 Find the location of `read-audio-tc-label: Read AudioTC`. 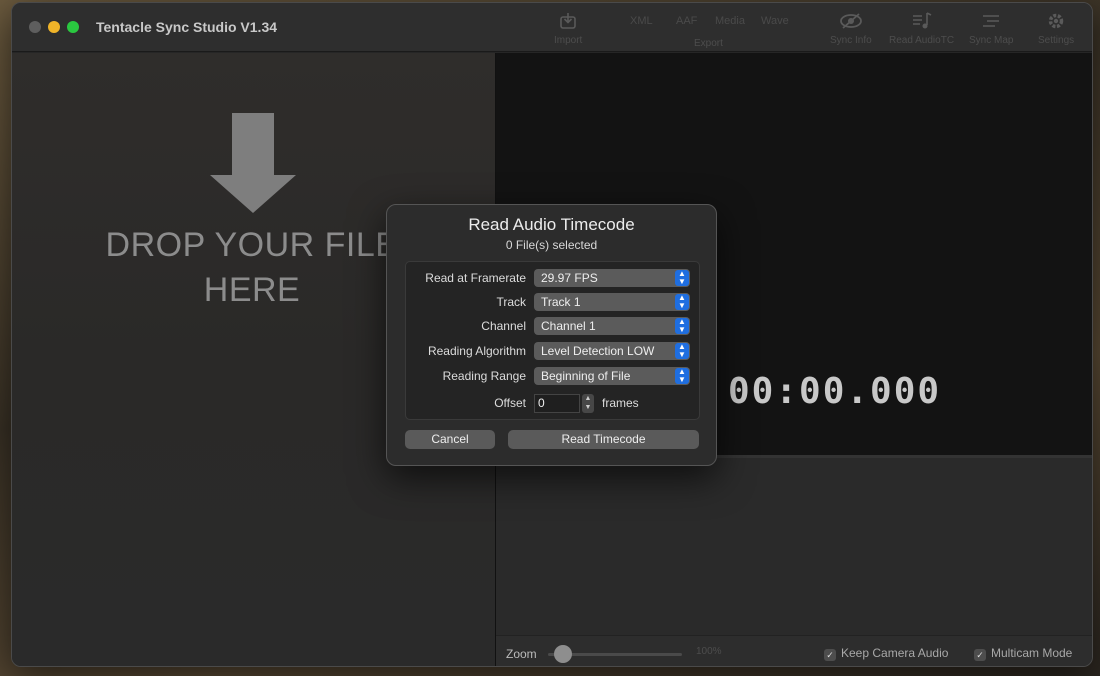

read-audio-tc-label: Read AudioTC is located at coordinates (922, 40).